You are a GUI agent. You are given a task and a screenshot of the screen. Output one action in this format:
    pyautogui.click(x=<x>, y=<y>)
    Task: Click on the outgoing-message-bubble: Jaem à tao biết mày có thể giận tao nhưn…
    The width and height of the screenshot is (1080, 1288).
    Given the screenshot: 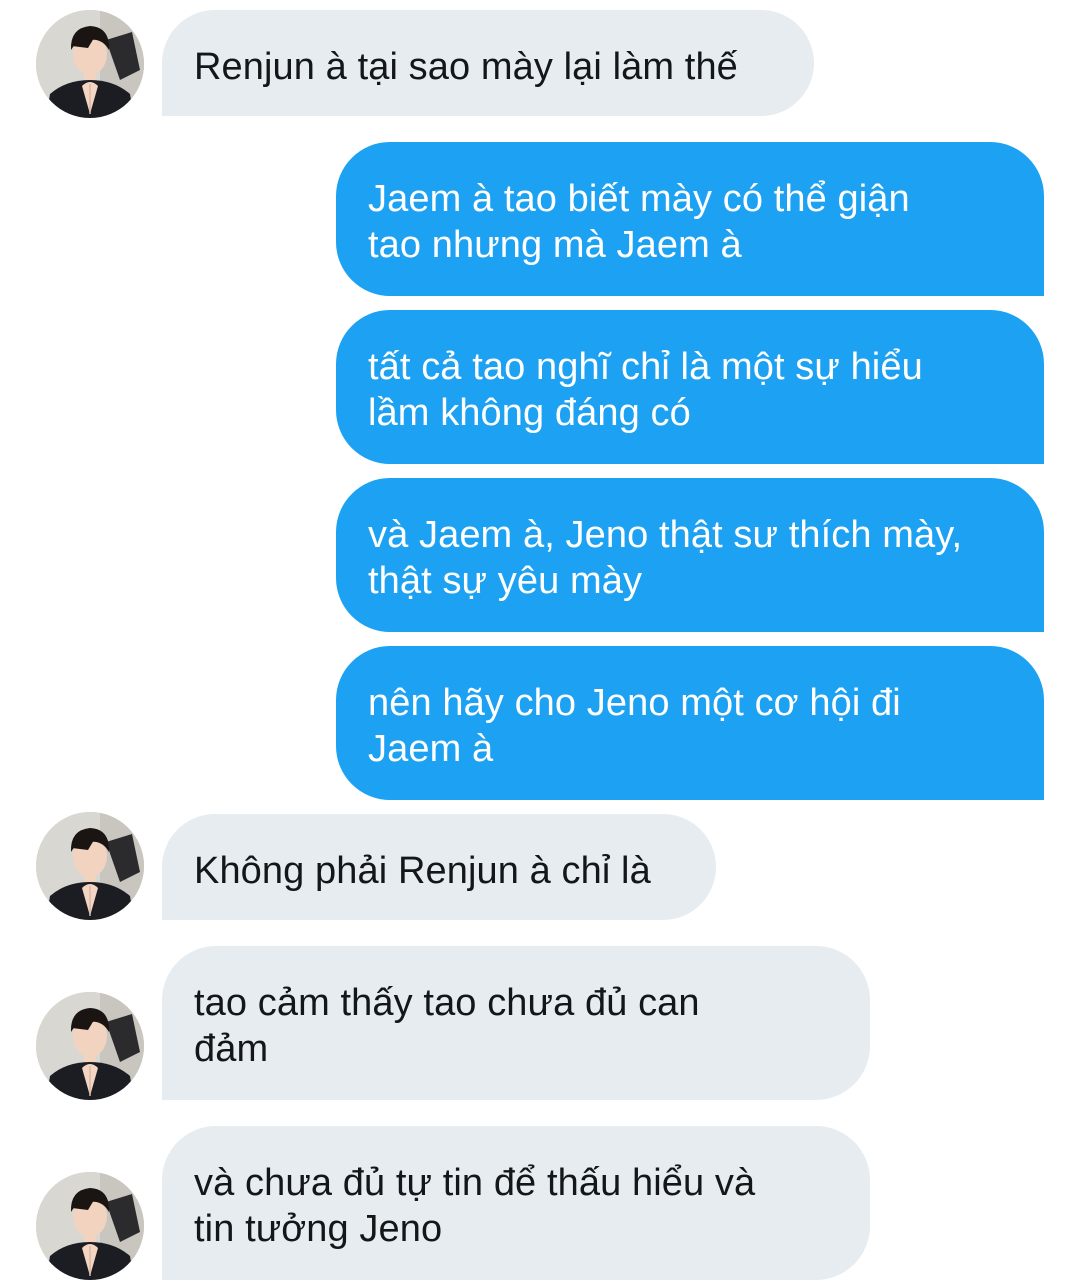 What is the action you would take?
    pyautogui.click(x=690, y=219)
    